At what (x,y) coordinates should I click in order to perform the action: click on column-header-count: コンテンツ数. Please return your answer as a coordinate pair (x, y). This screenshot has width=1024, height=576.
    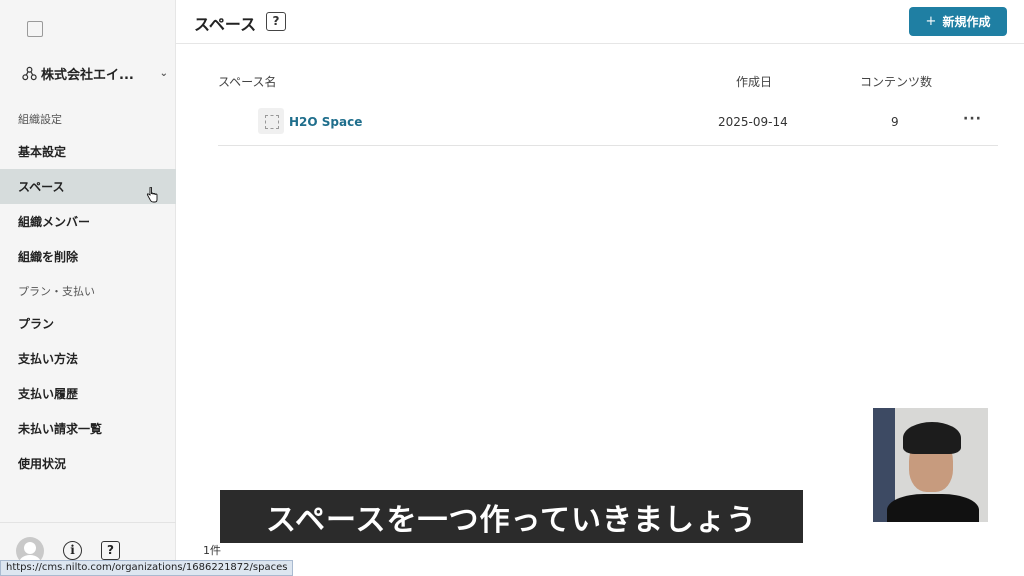
    Looking at the image, I should click on (896, 82).